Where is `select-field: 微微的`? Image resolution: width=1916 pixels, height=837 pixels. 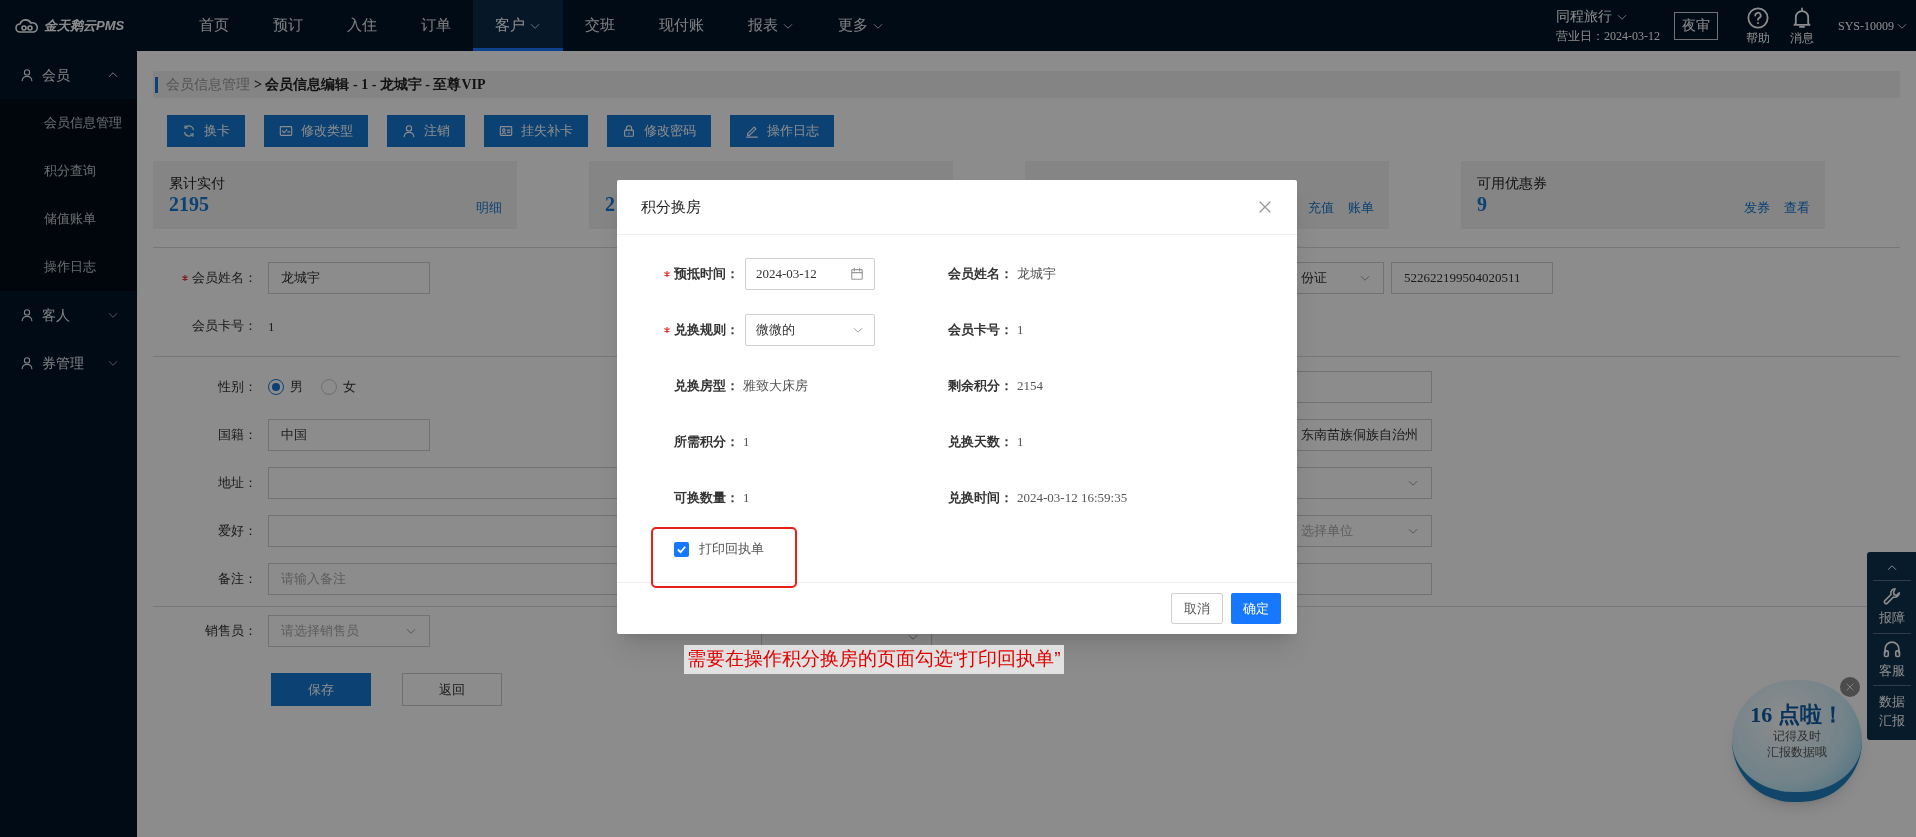 select-field: 微微的 is located at coordinates (810, 330).